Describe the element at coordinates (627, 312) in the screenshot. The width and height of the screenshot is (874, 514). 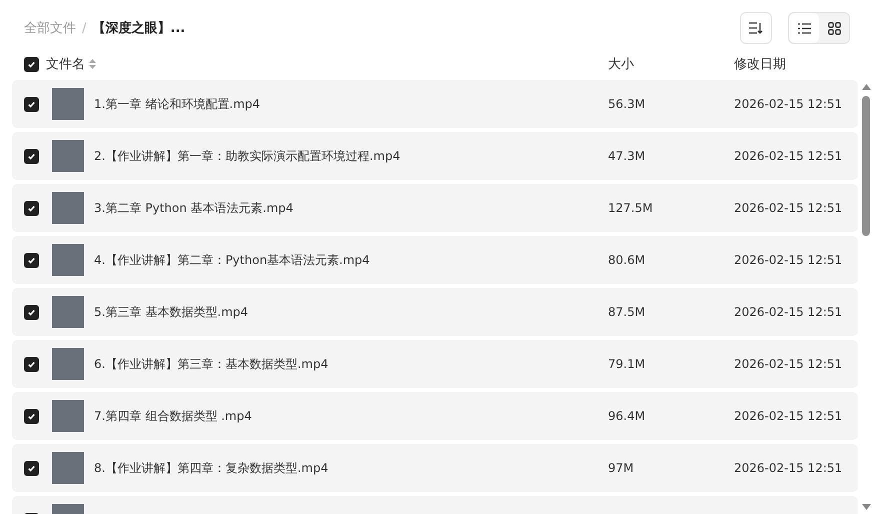
I see `file-size: 87.5M` at that location.